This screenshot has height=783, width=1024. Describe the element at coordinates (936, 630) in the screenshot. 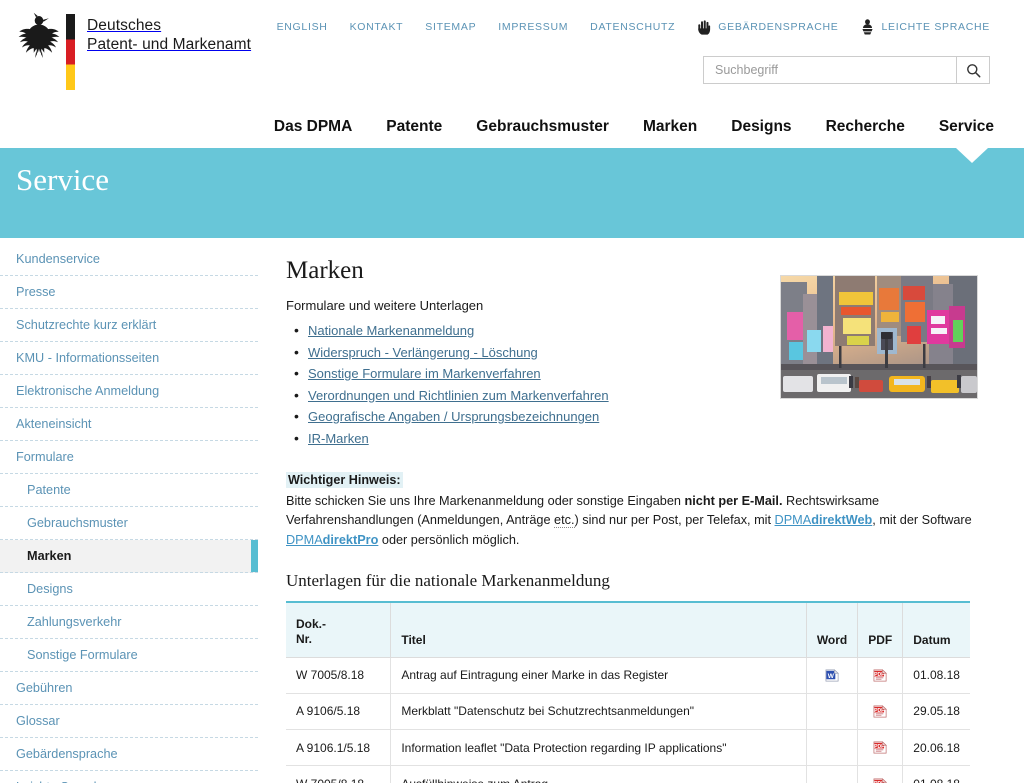

I see `column-header-datum: Datum` at that location.